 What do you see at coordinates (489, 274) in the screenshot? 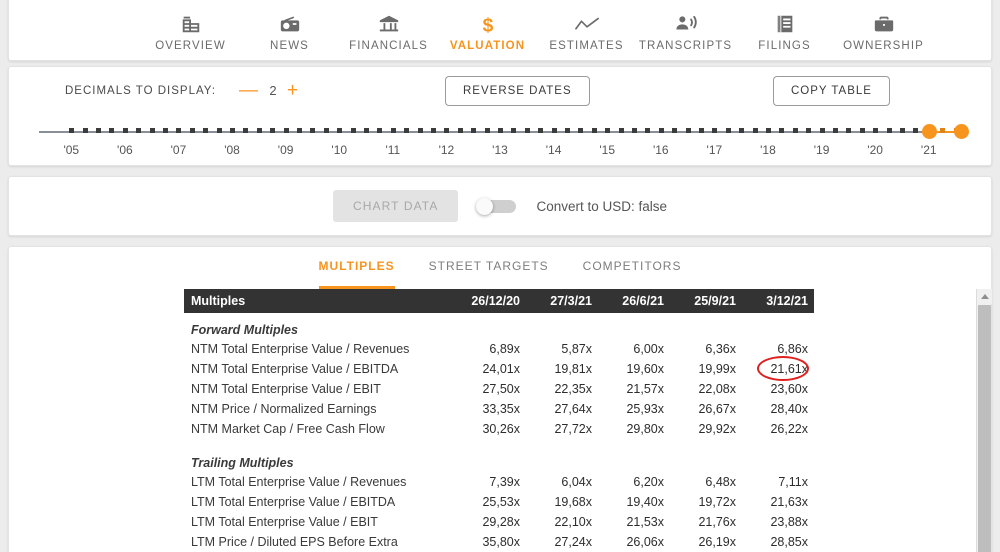
I see `tab-street-targets: STREET TARGETS` at bounding box center [489, 274].